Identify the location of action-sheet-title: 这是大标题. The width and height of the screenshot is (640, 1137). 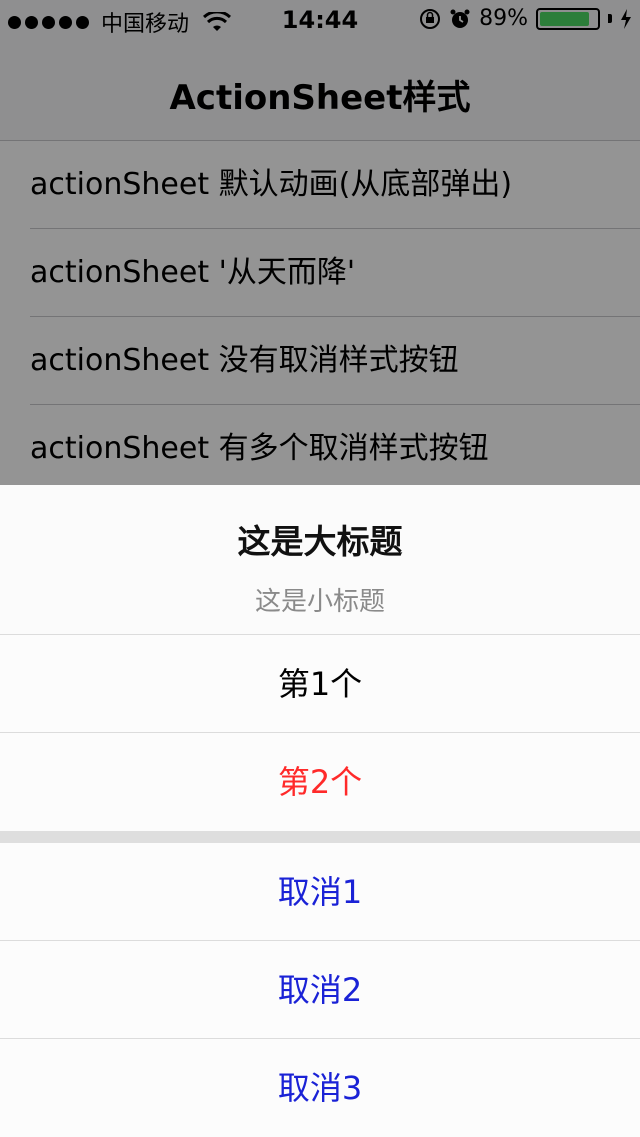
(320, 541).